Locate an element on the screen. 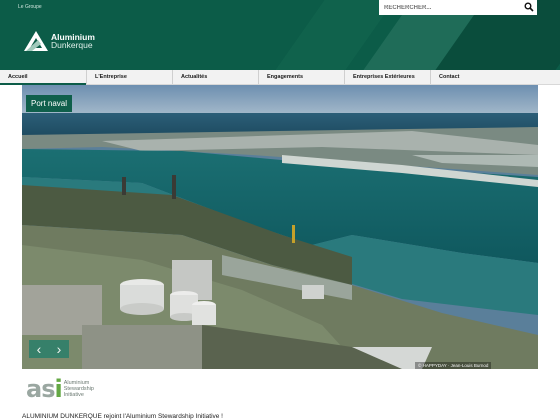 The height and width of the screenshot is (420, 560). asi-logo-label: Aluminium Stewardship Initiative is located at coordinates (78, 389).